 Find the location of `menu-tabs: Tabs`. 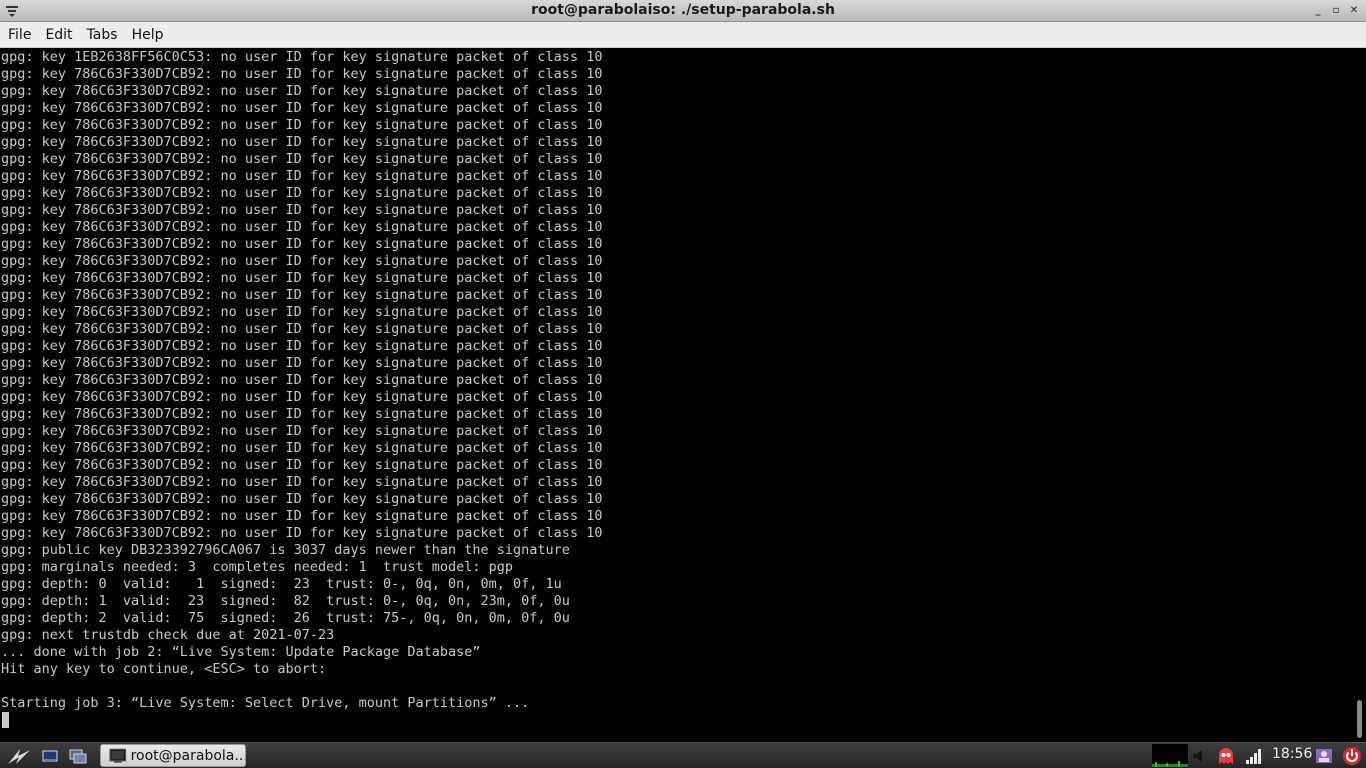

menu-tabs: Tabs is located at coordinates (102, 35).